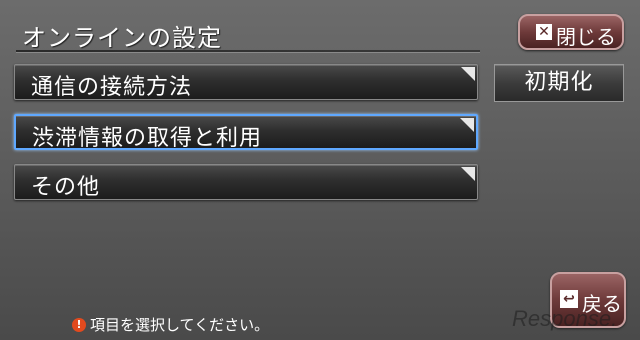  I want to click on menu-item-traffic-info: 渋滞情報の取得と利用, so click(246, 132).